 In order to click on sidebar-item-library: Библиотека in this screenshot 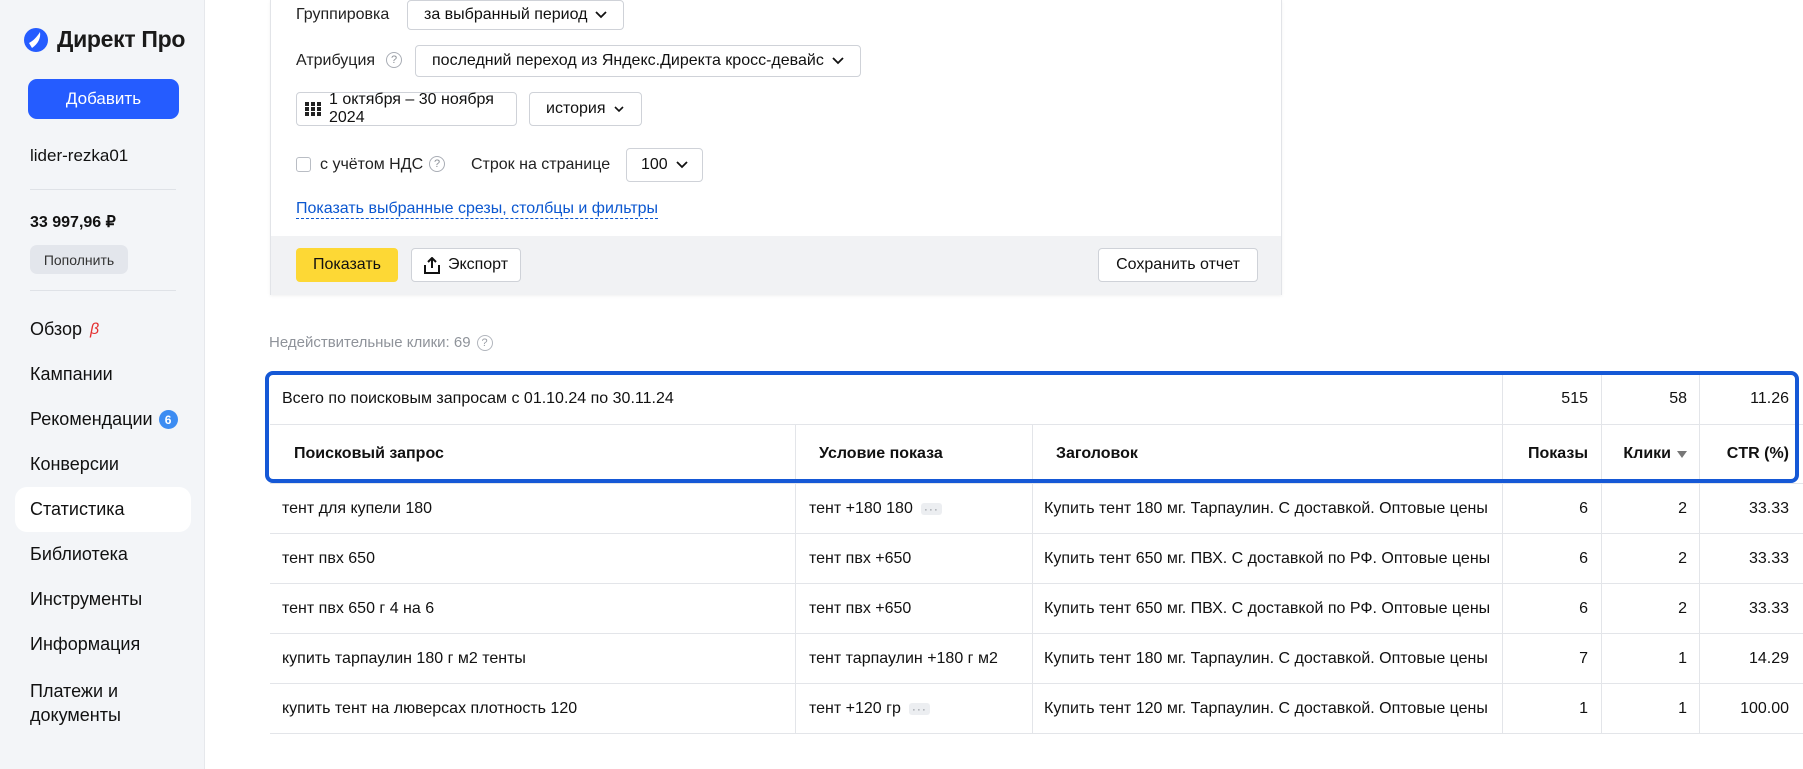, I will do `click(103, 554)`.